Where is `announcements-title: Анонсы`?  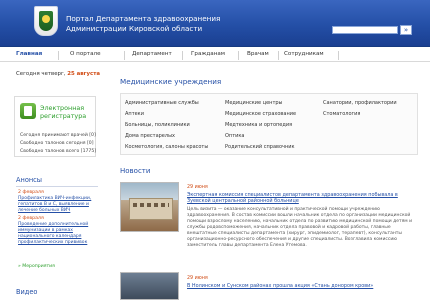
announcements-title: Анонсы is located at coordinates (29, 180).